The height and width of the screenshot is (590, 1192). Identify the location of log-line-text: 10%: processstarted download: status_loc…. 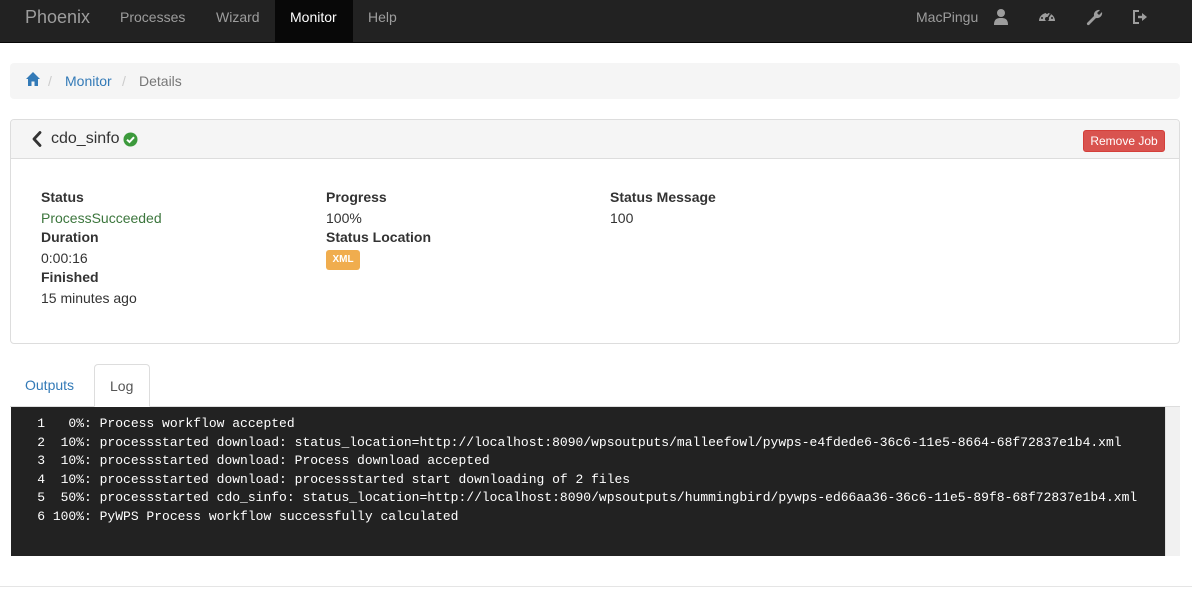
(587, 442).